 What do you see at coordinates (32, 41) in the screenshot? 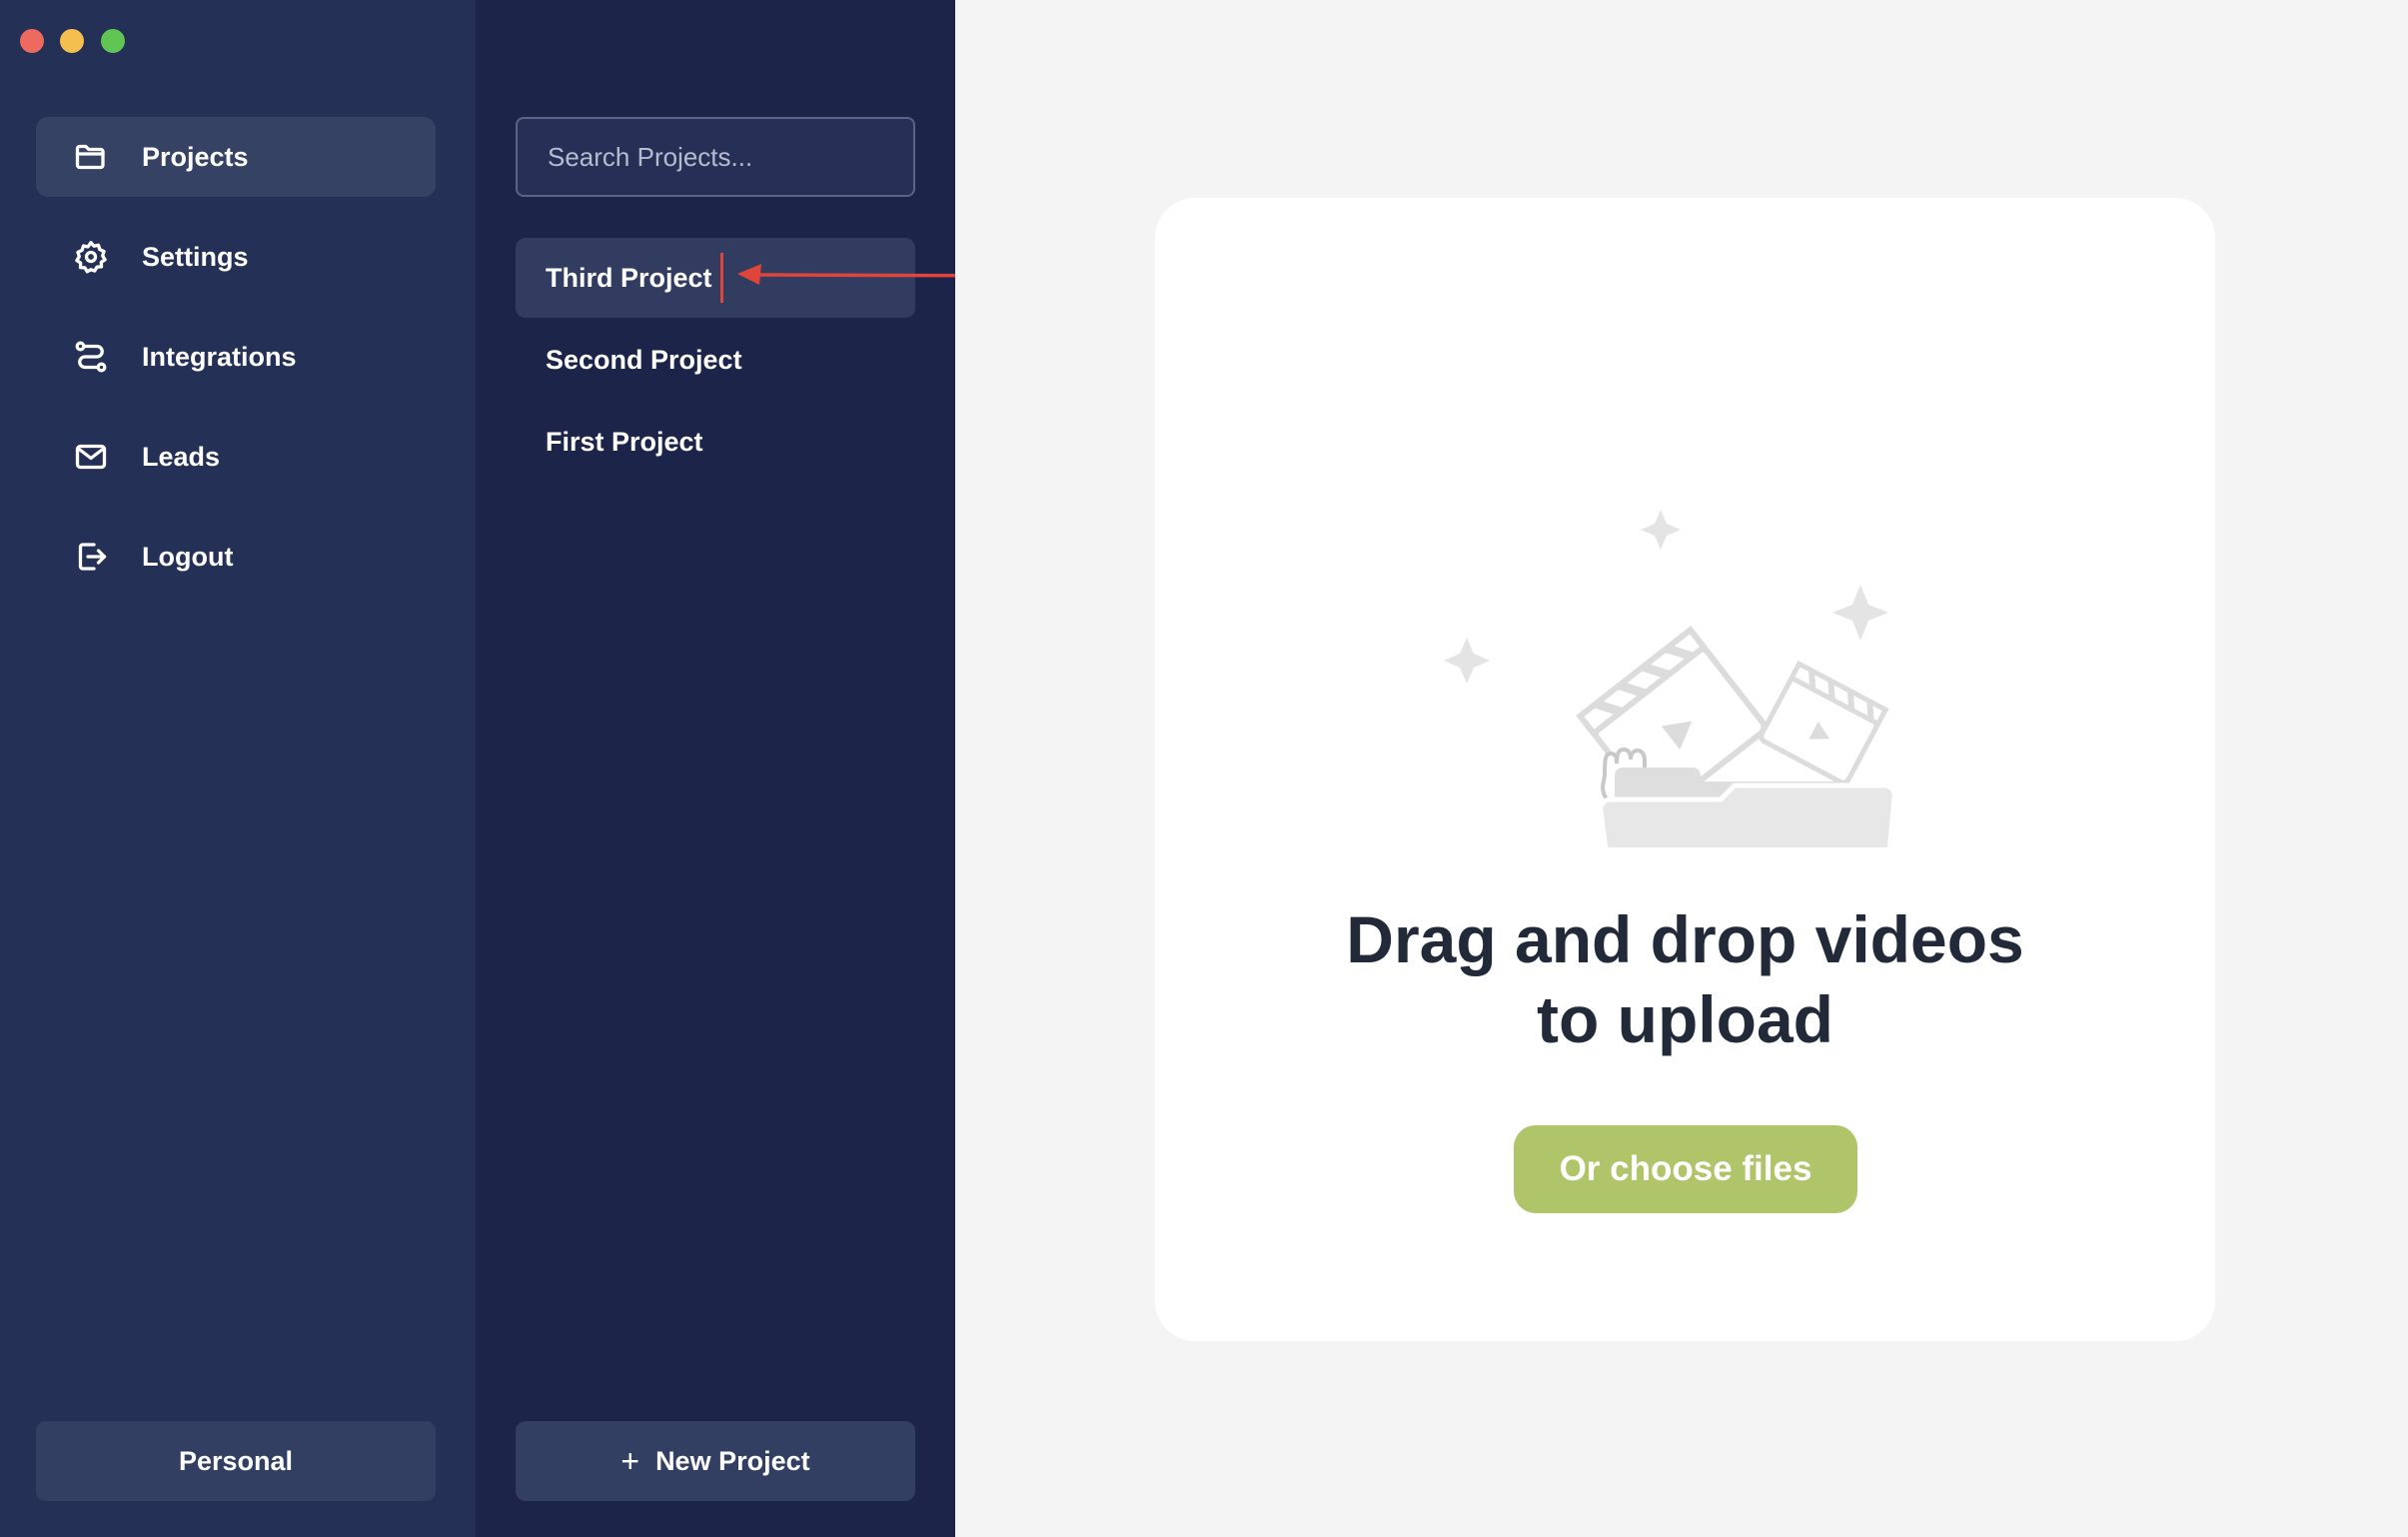
I see `window-close-button` at bounding box center [32, 41].